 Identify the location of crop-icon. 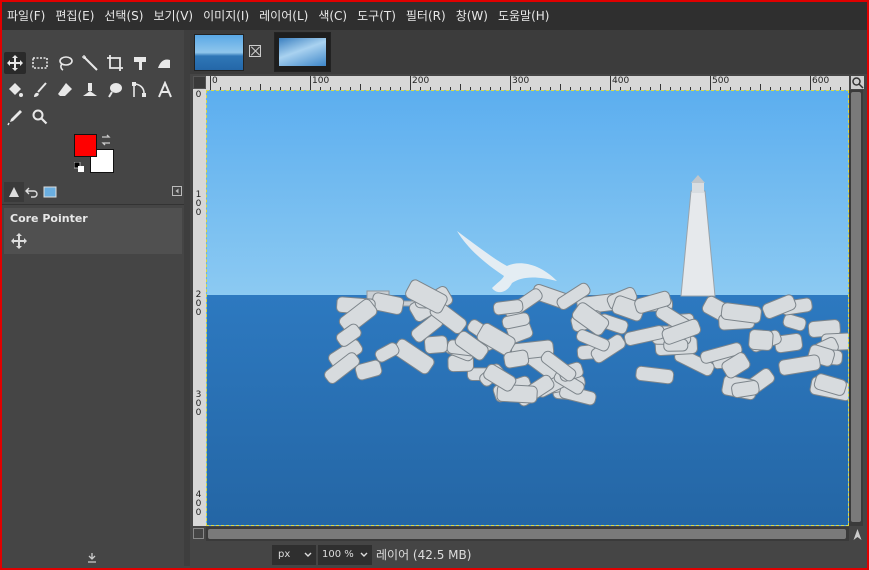
(115, 63).